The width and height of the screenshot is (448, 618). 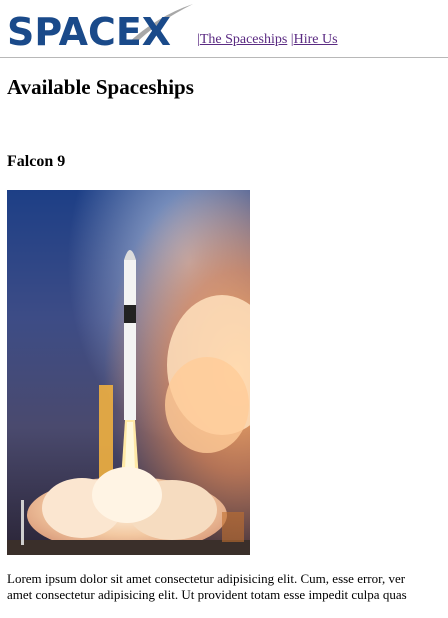 I want to click on nav-link-hire-us: Hire Us, so click(x=316, y=39).